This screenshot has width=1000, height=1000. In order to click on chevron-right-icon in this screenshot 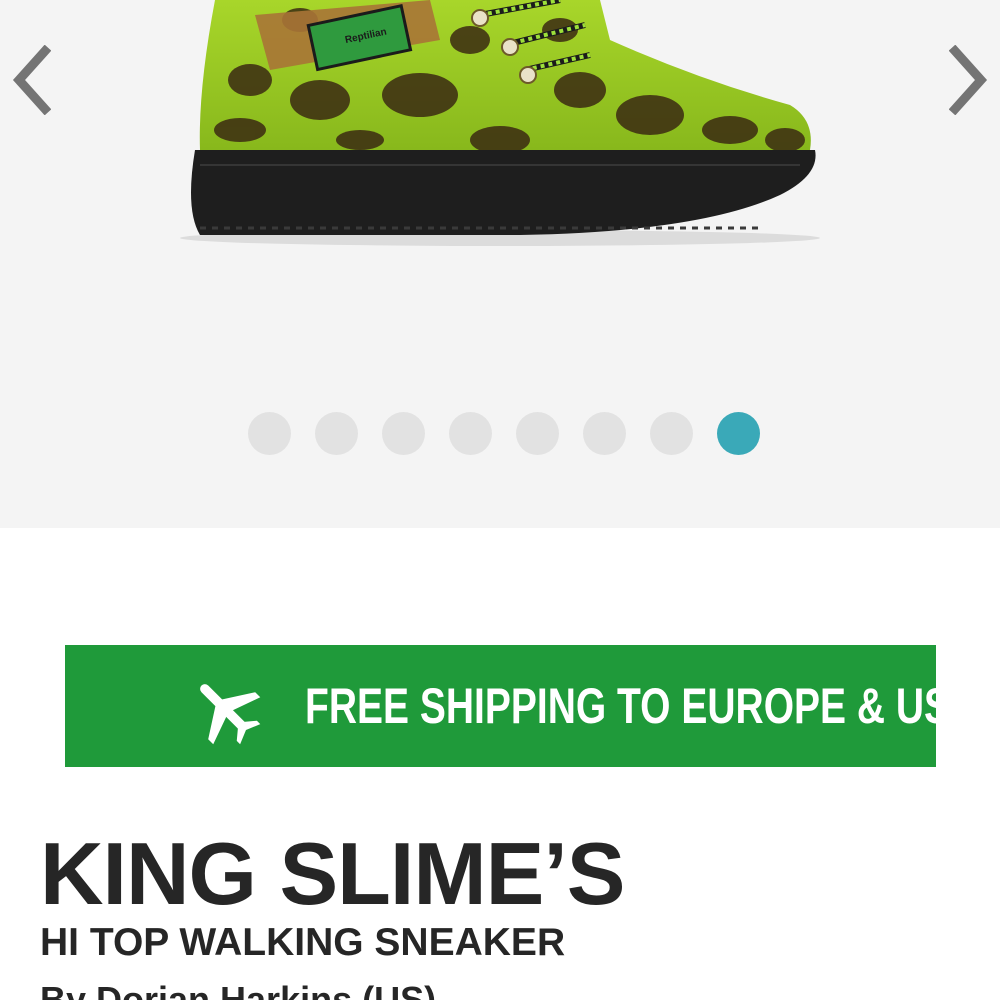, I will do `click(968, 80)`.